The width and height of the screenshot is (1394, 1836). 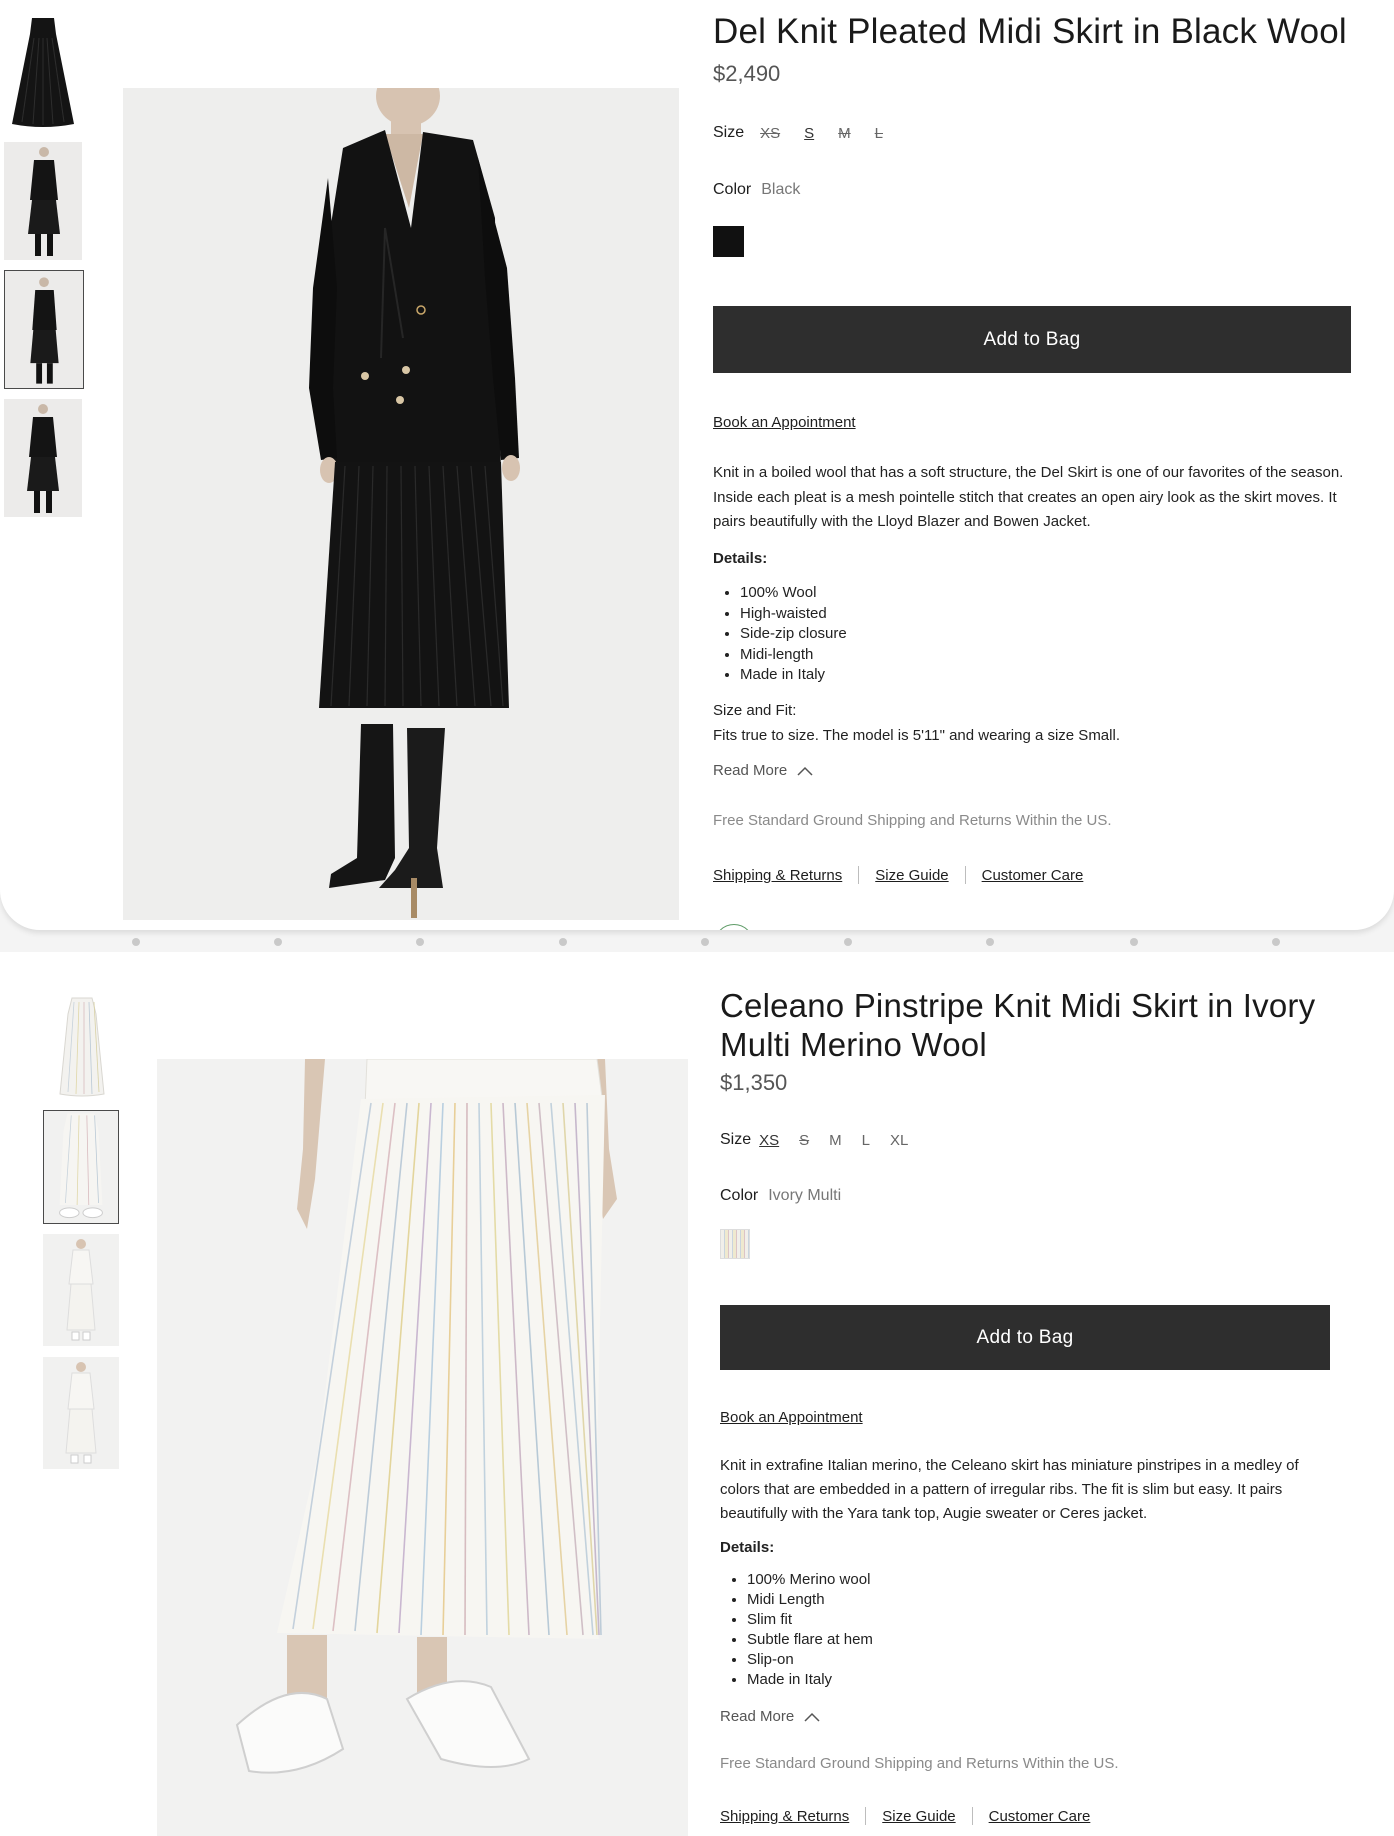 I want to click on list-item: Side-zip closure, so click(x=793, y=634).